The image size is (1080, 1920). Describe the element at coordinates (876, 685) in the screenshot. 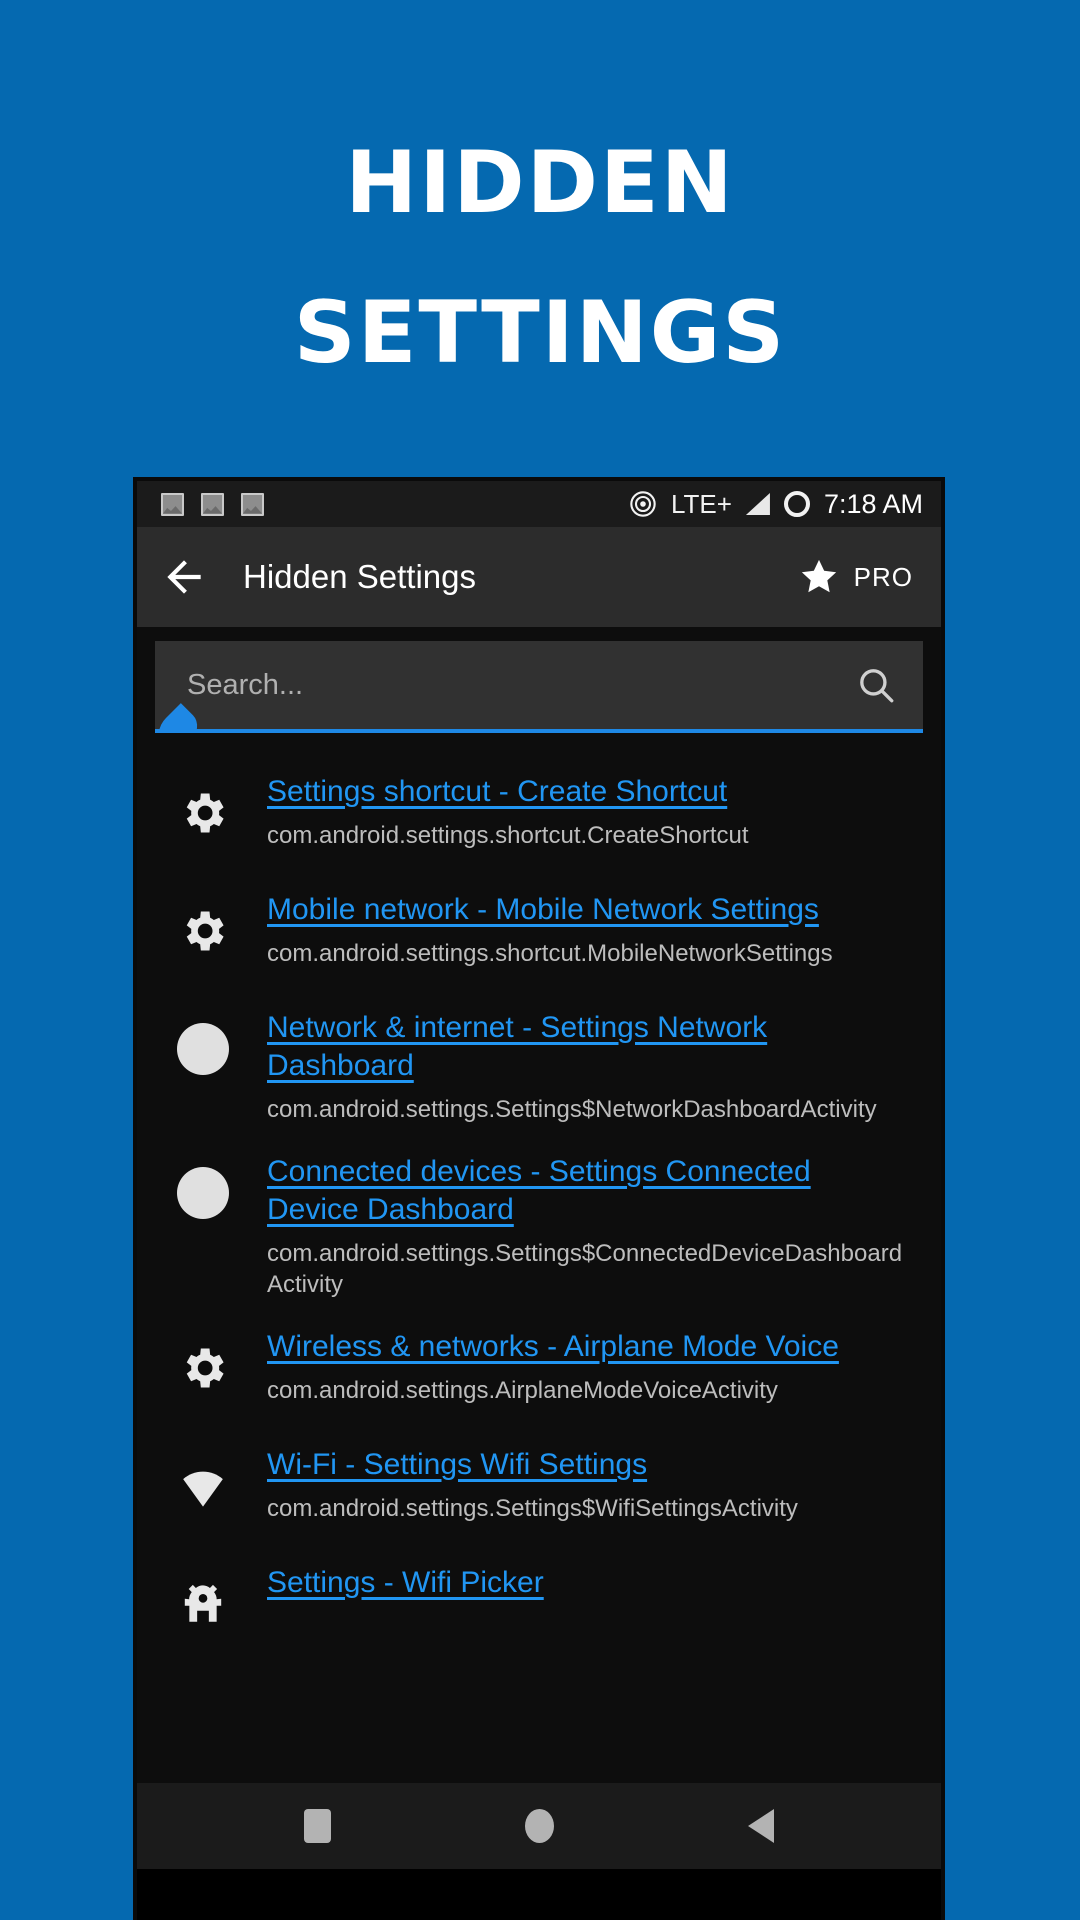

I see `search-icon` at that location.